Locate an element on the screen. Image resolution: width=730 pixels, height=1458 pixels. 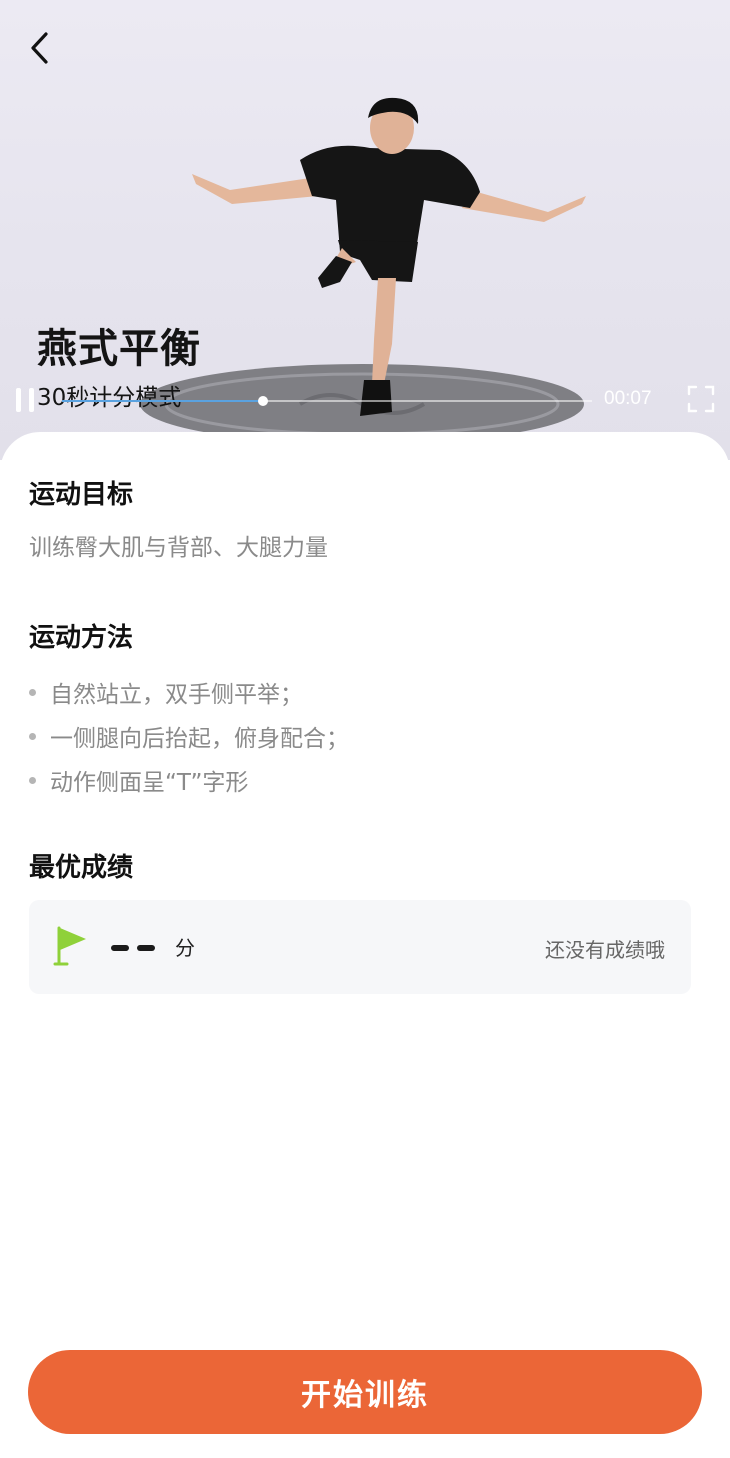
no-score-text: 还没有成绩哦 is located at coordinates (605, 950).